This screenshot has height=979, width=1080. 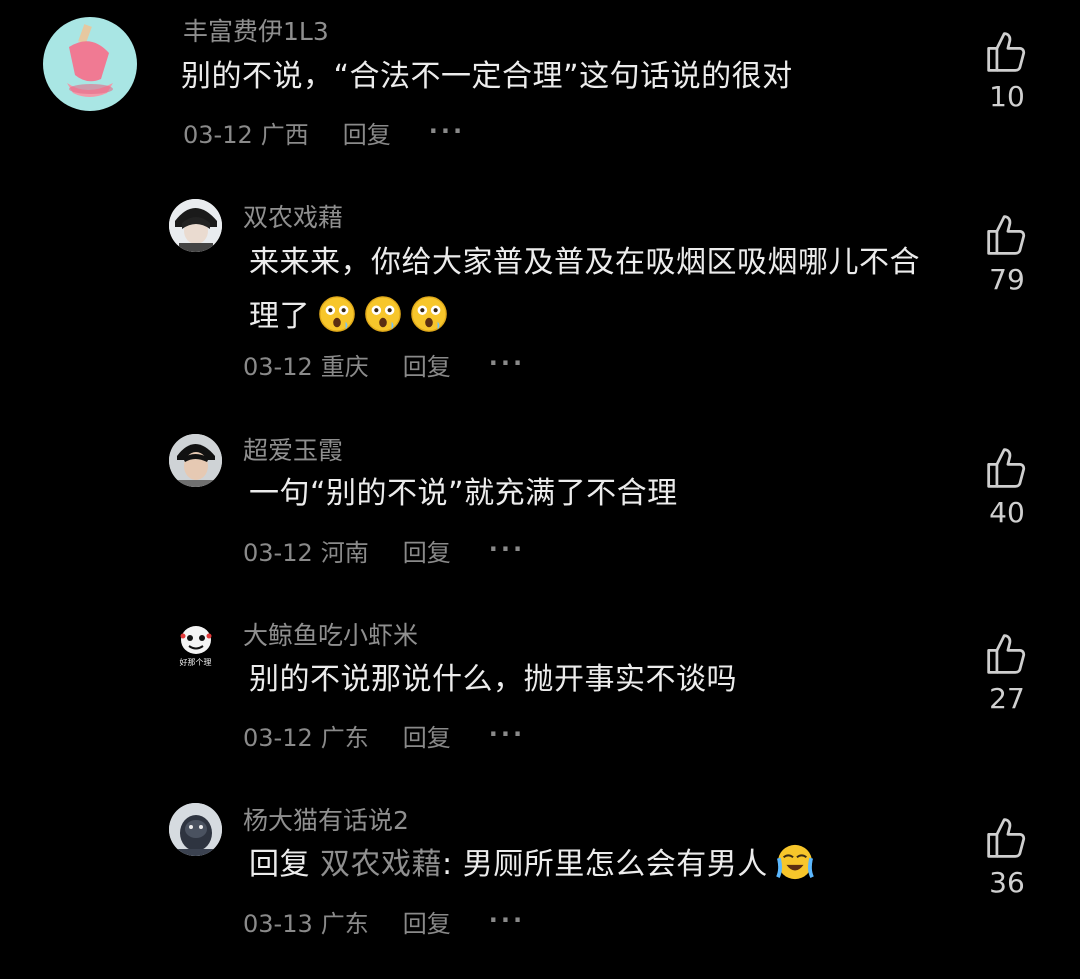 I want to click on comment-text-content: 别的不说那说什么，抛开事实不谈吗, so click(x=493, y=679).